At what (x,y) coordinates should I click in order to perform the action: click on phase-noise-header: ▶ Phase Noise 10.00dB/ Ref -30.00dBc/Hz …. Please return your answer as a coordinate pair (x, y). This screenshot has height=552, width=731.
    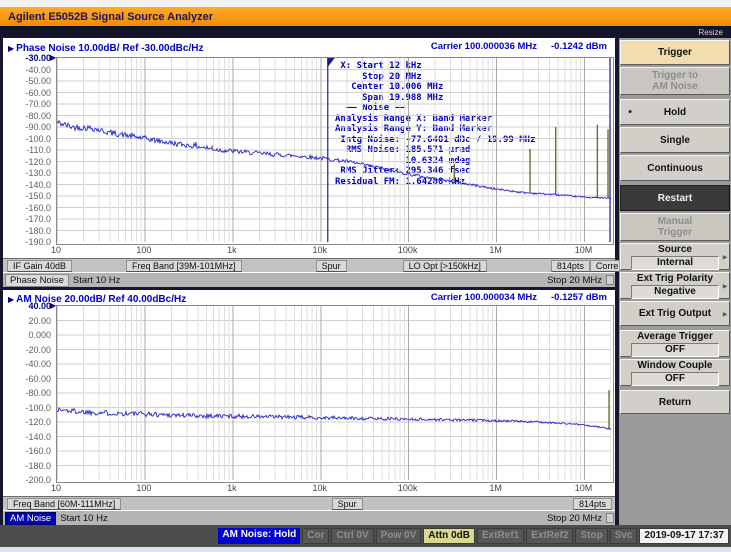
    Looking at the image, I should click on (309, 48).